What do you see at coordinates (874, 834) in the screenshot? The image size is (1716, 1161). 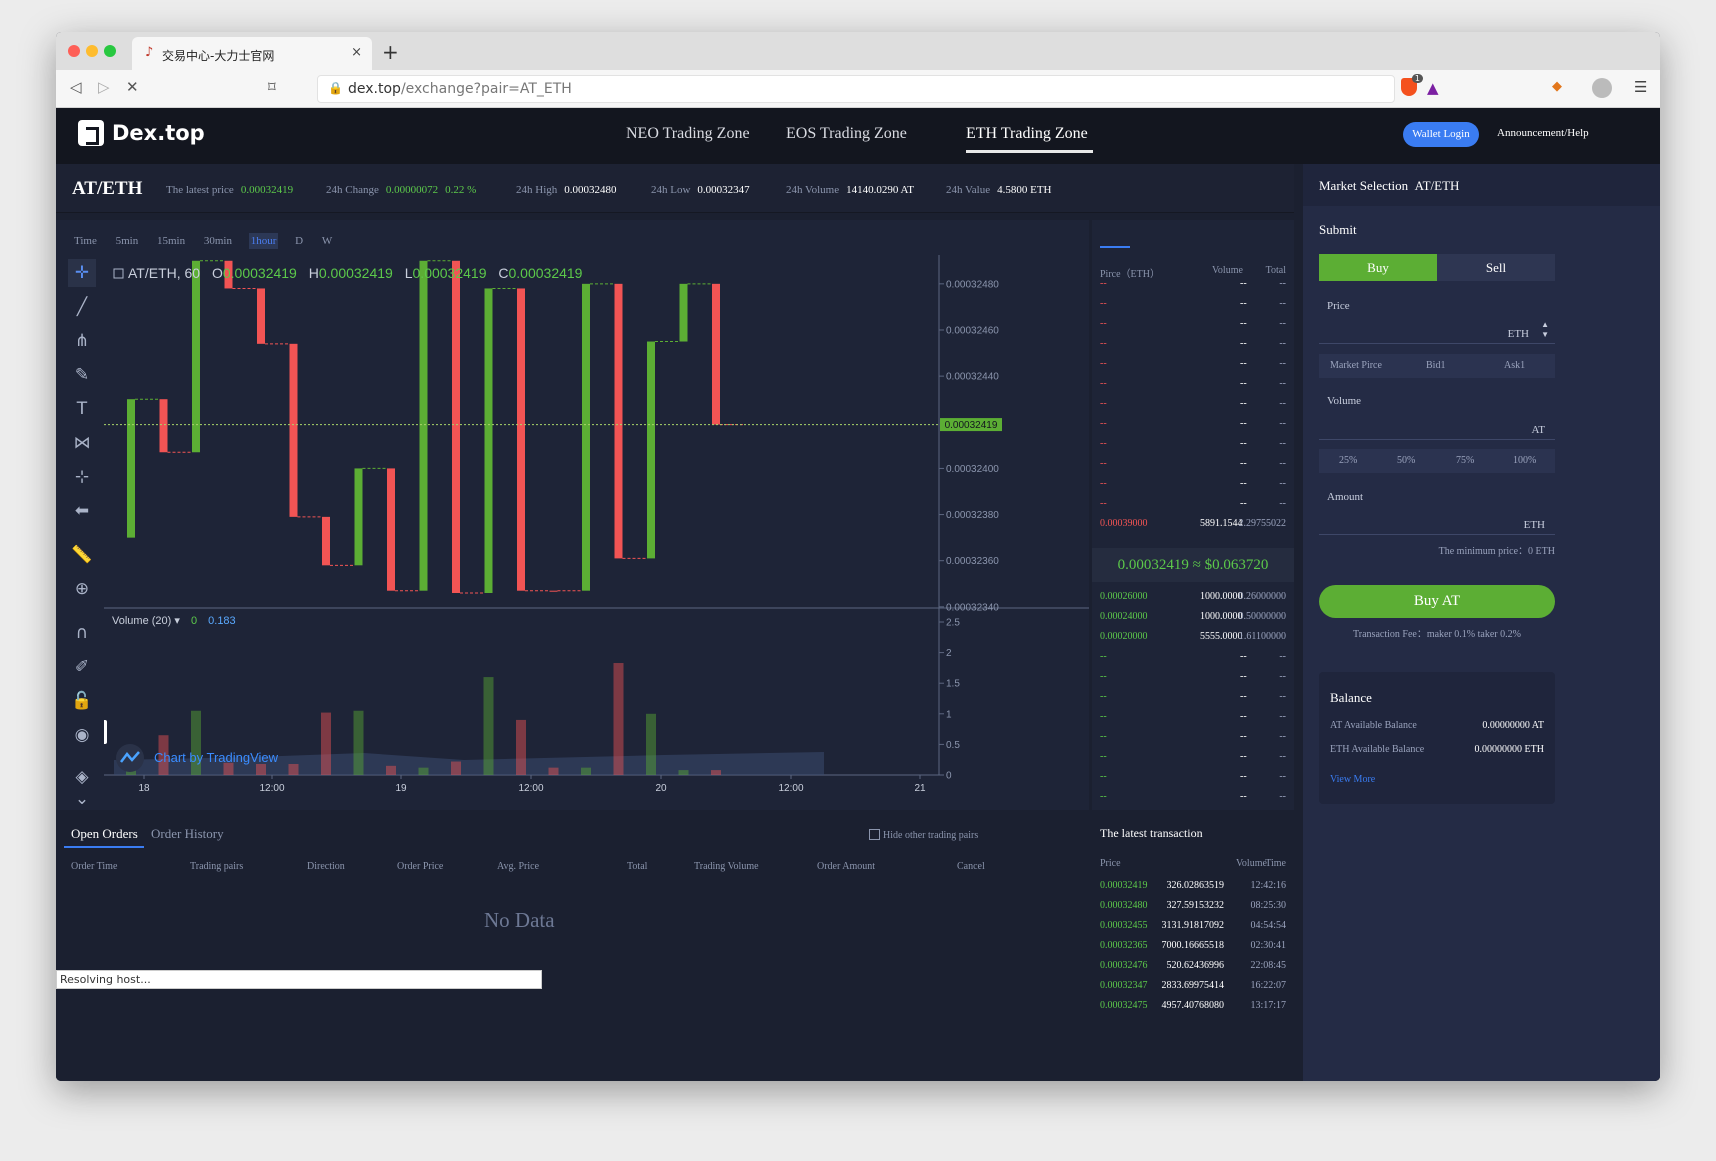 I see `checkbox-icon` at bounding box center [874, 834].